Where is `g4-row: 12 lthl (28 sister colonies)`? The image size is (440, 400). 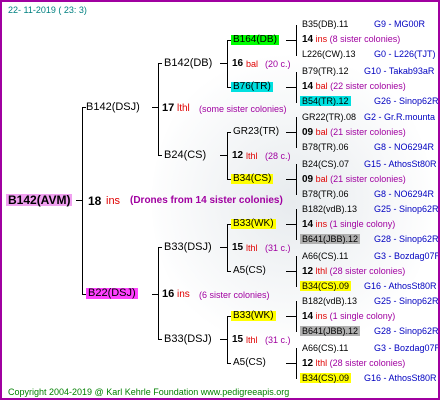 g4-row: 12 lthl (28 sister colonies) is located at coordinates (353, 272).